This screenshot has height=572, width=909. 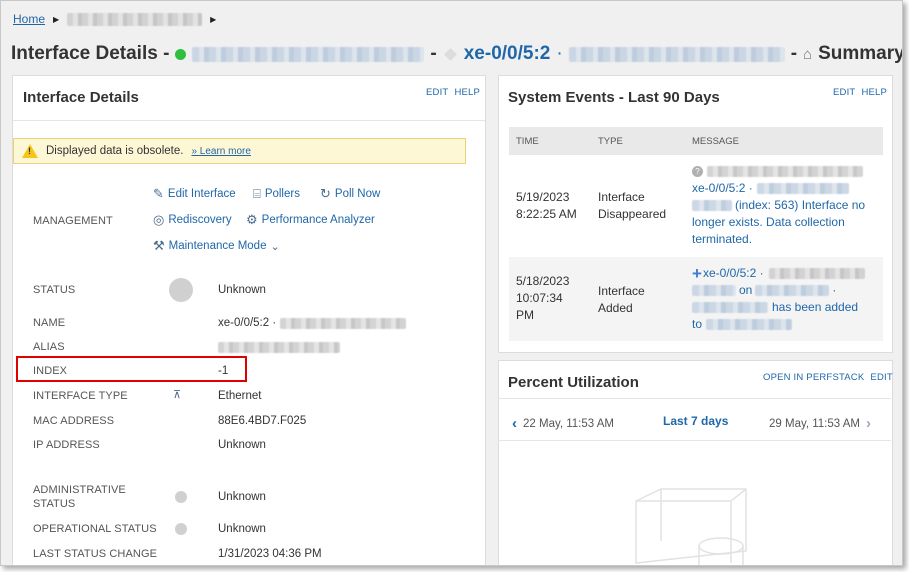 What do you see at coordinates (73, 221) in the screenshot?
I see `management-label: MANAGEMENT` at bounding box center [73, 221].